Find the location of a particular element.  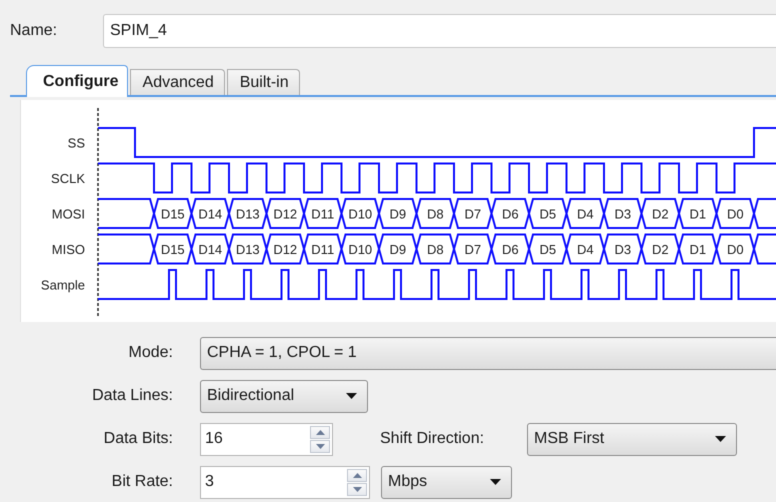

signal-label: SS is located at coordinates (76, 143).